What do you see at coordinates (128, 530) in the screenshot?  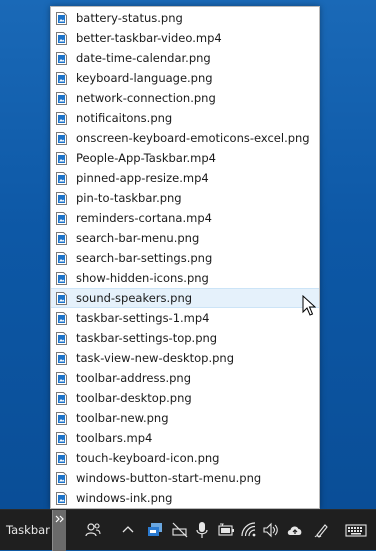 I see `chevron-up-icon` at bounding box center [128, 530].